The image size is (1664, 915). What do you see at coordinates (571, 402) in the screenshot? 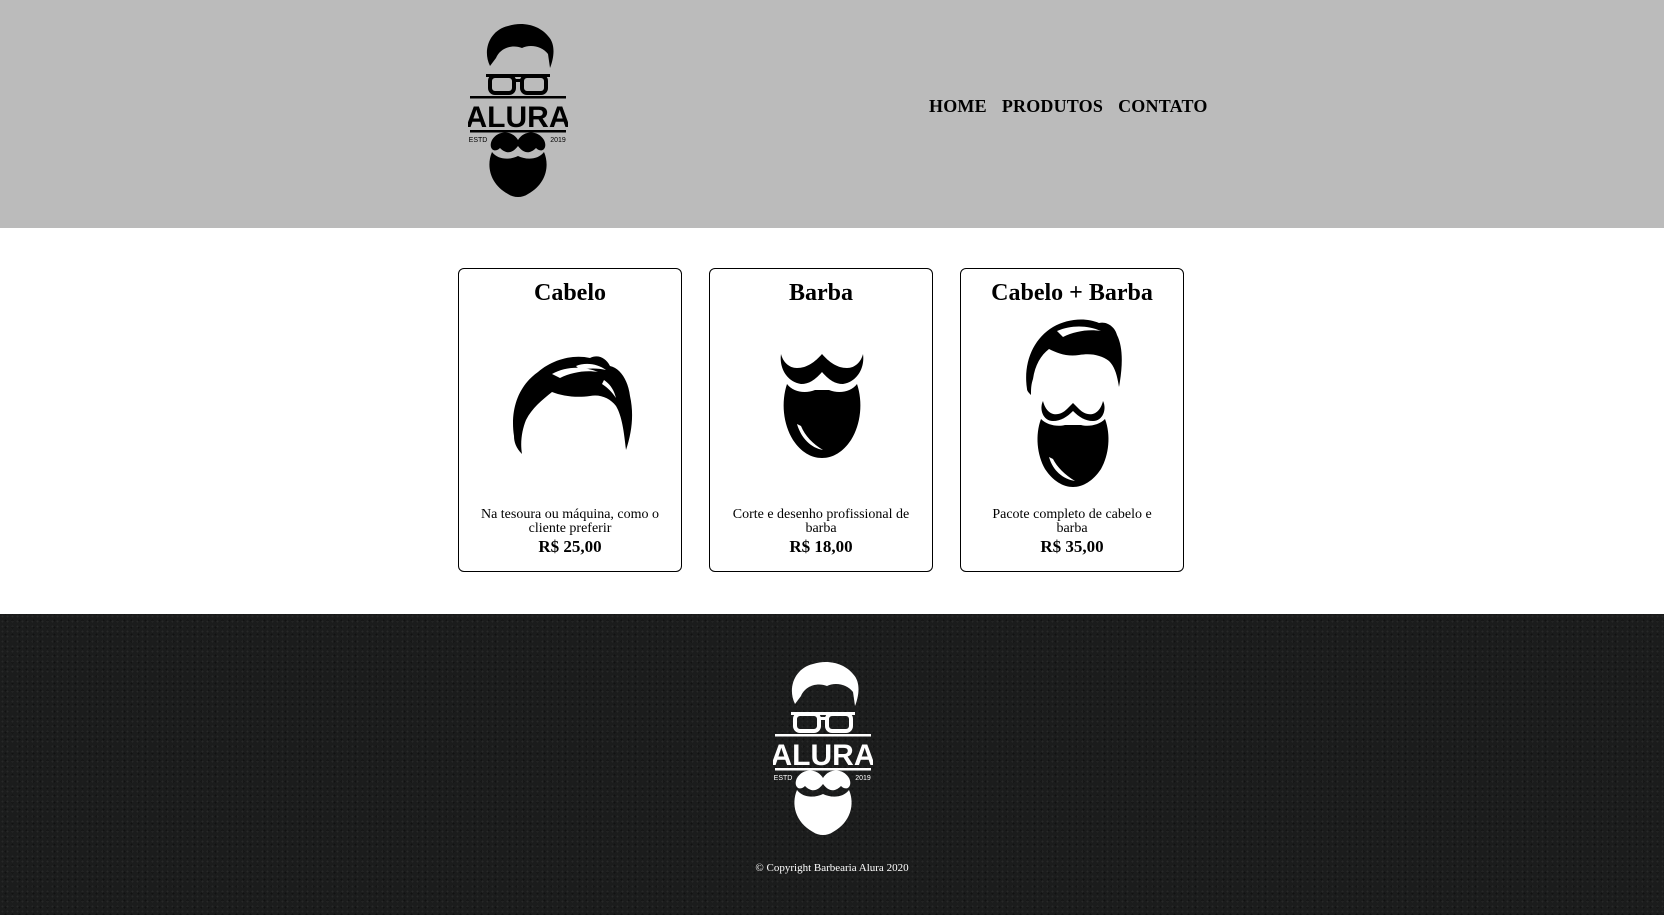
I see `hair-icon` at bounding box center [571, 402].